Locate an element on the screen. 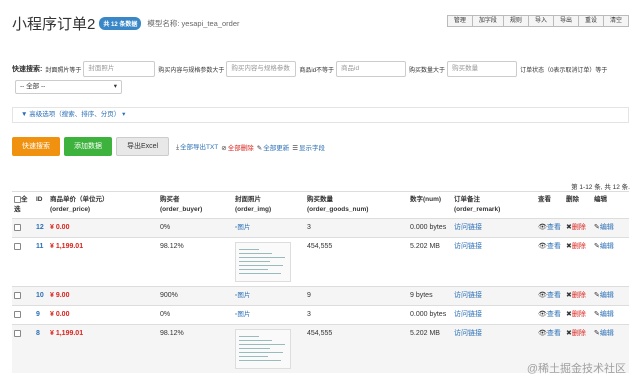  row-id: 8 is located at coordinates (41, 348).